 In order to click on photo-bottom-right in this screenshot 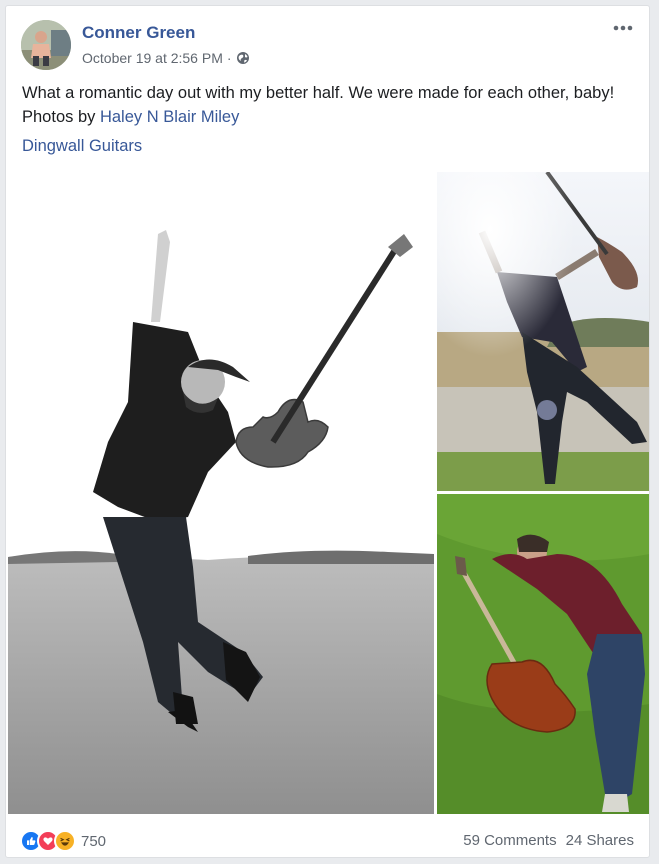, I will do `click(543, 654)`.